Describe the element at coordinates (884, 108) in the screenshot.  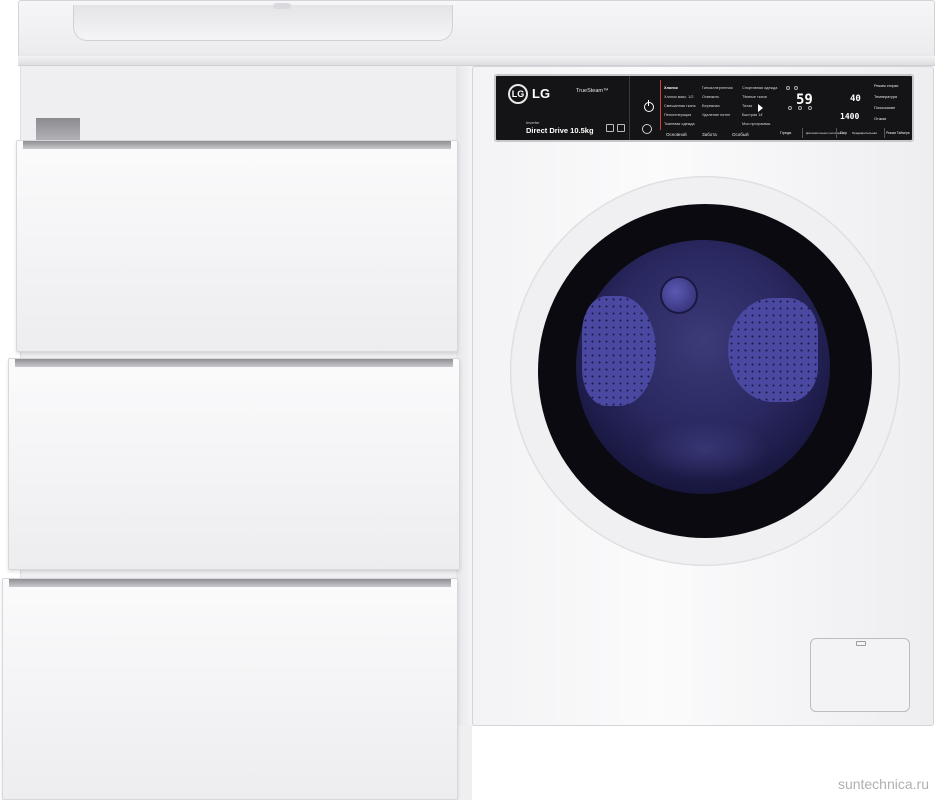
I see `option-button-label: Полоскание` at that location.